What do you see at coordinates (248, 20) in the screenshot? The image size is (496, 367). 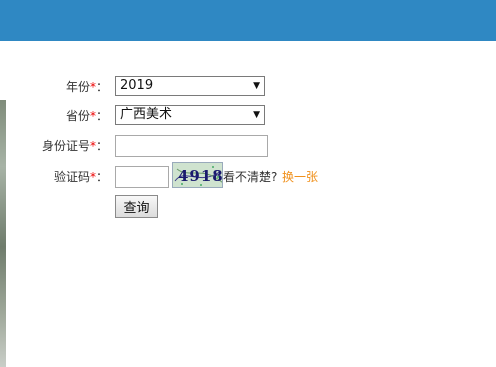 I see `top-header-bar` at bounding box center [248, 20].